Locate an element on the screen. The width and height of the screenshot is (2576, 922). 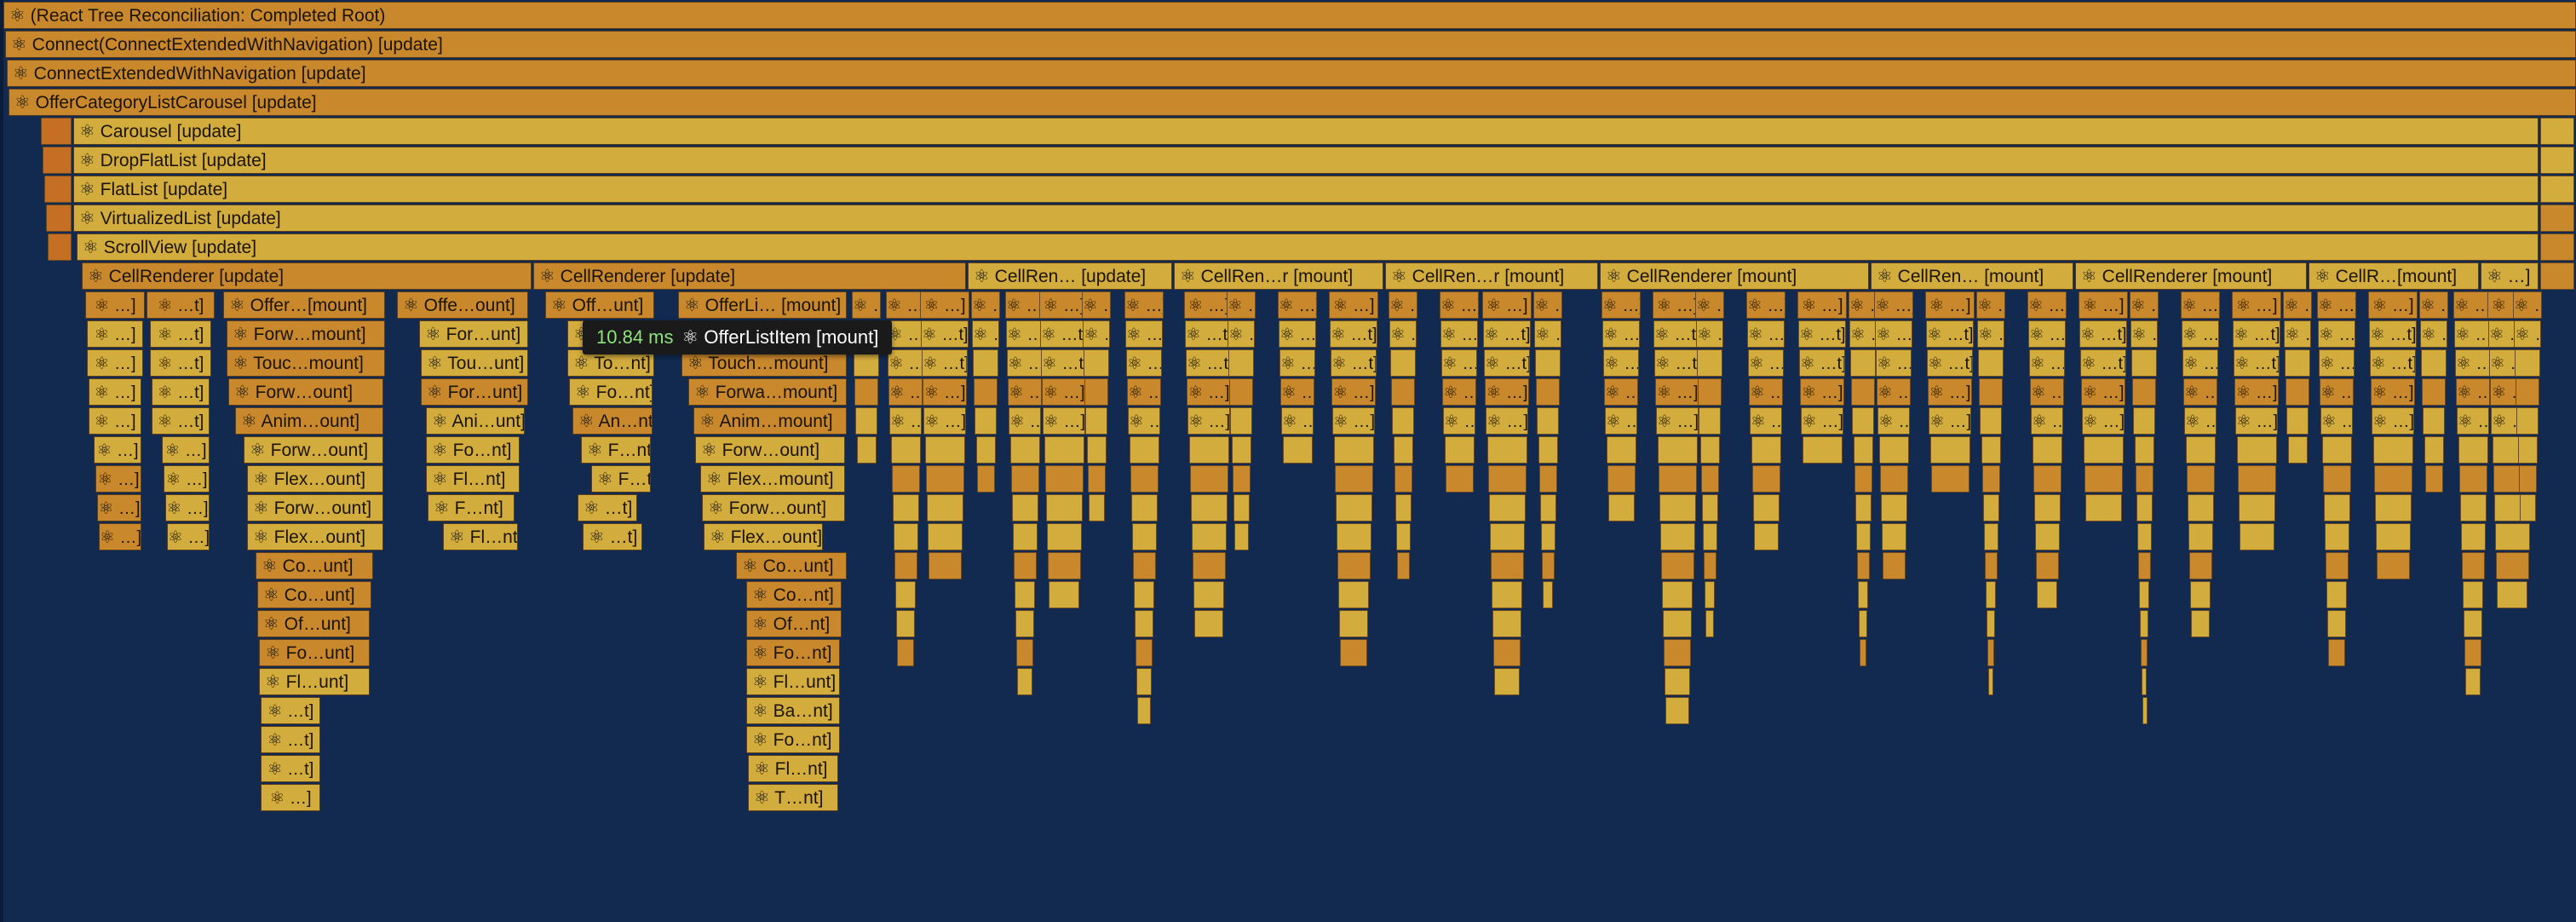
flame-bar-child: ⚛ Ba…nt] is located at coordinates (793, 710).